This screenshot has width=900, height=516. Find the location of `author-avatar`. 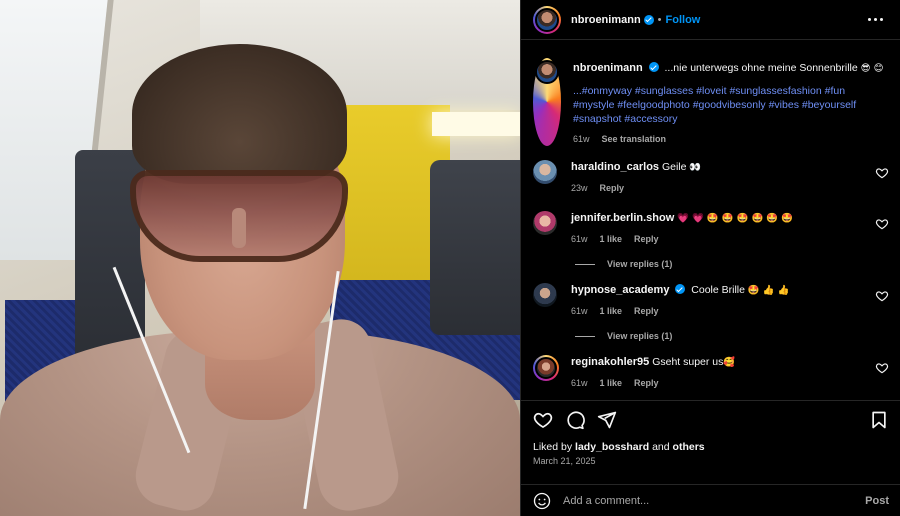

author-avatar is located at coordinates (547, 19).